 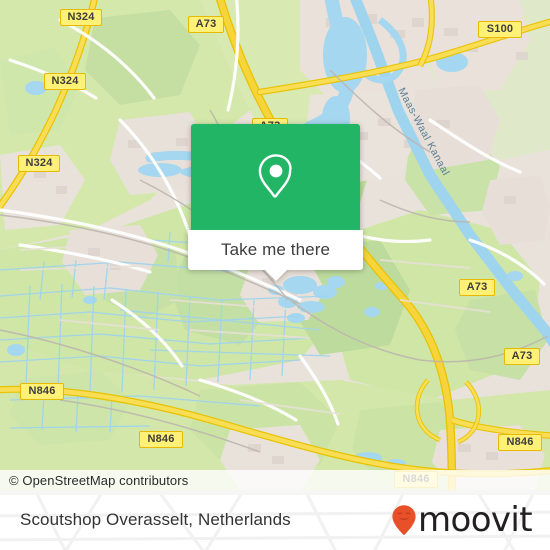 I want to click on moovit-pin-icon, so click(x=404, y=520).